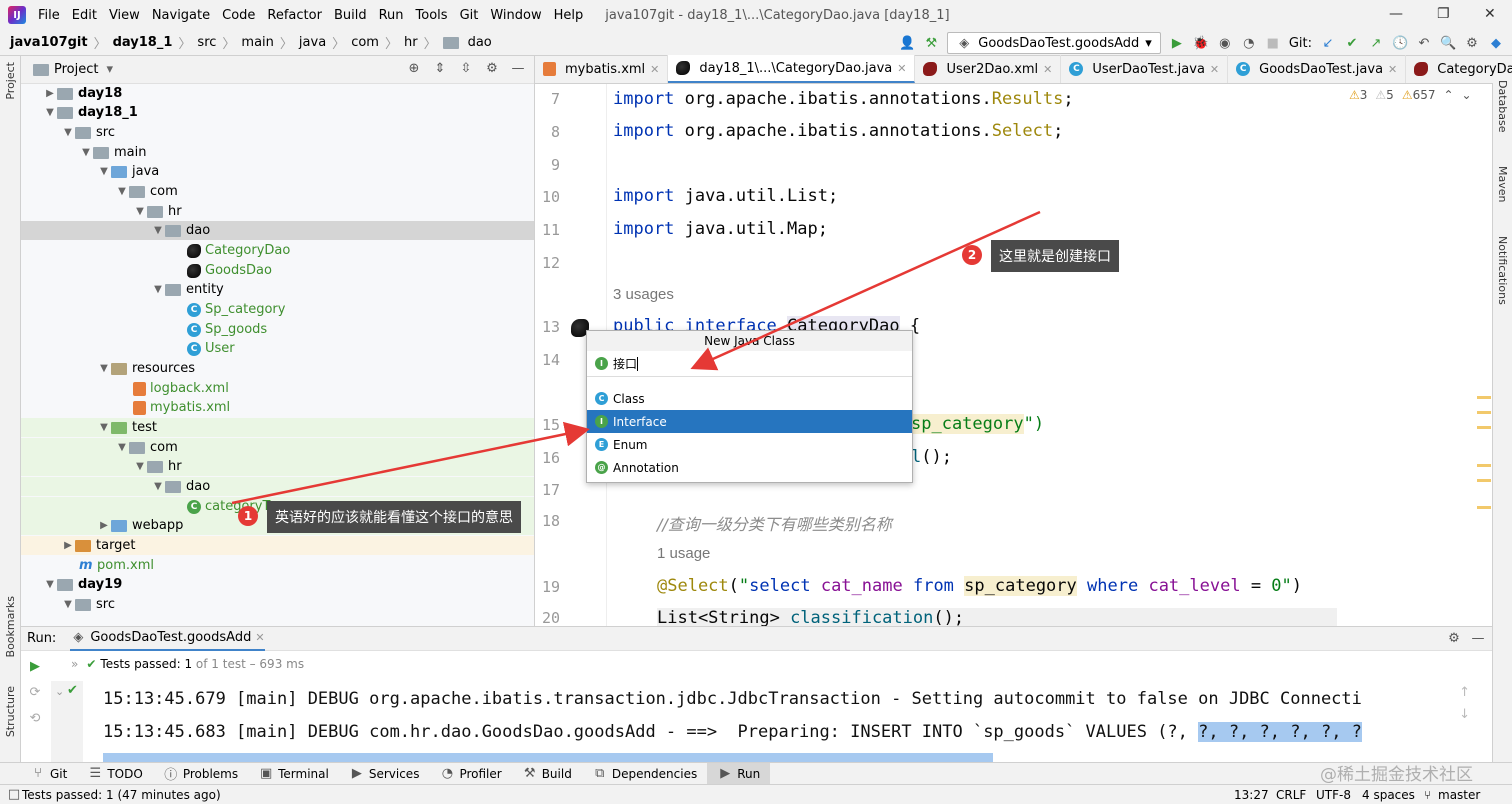 This screenshot has width=1512, height=804. What do you see at coordinates (365, 42) in the screenshot?
I see `breadcrumb-com: com` at bounding box center [365, 42].